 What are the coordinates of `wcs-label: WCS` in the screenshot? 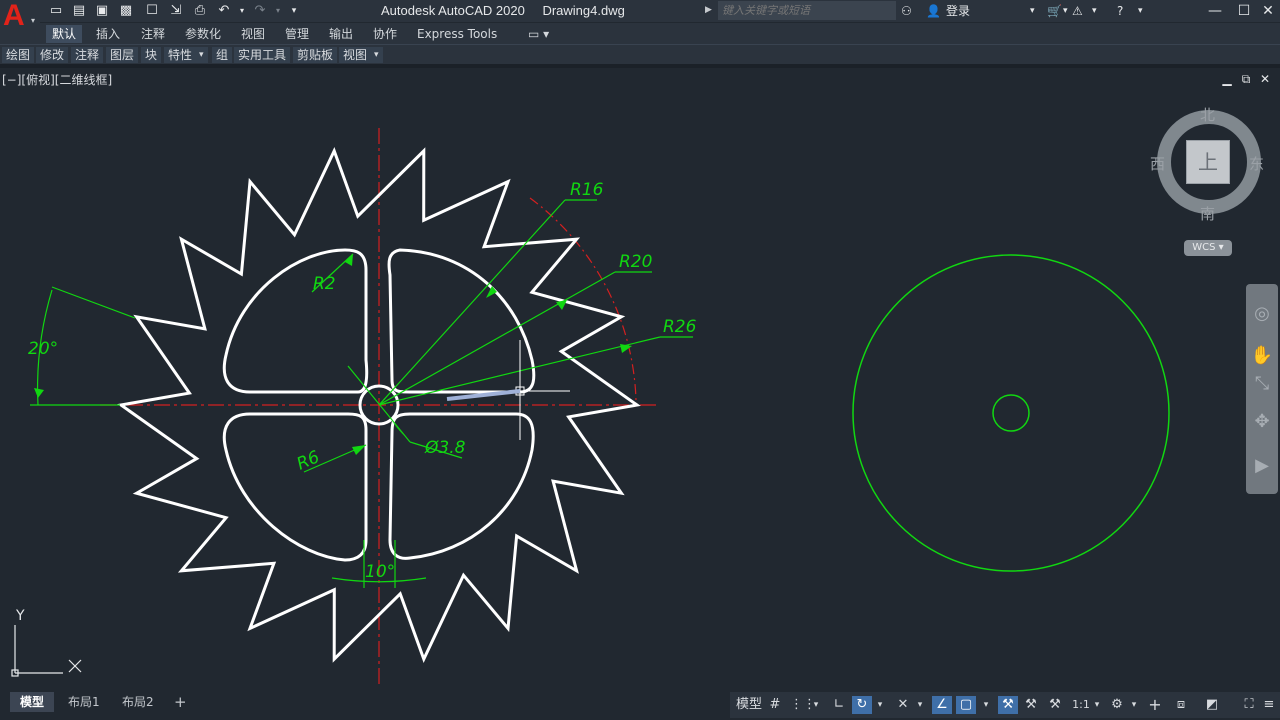 It's located at (1204, 247).